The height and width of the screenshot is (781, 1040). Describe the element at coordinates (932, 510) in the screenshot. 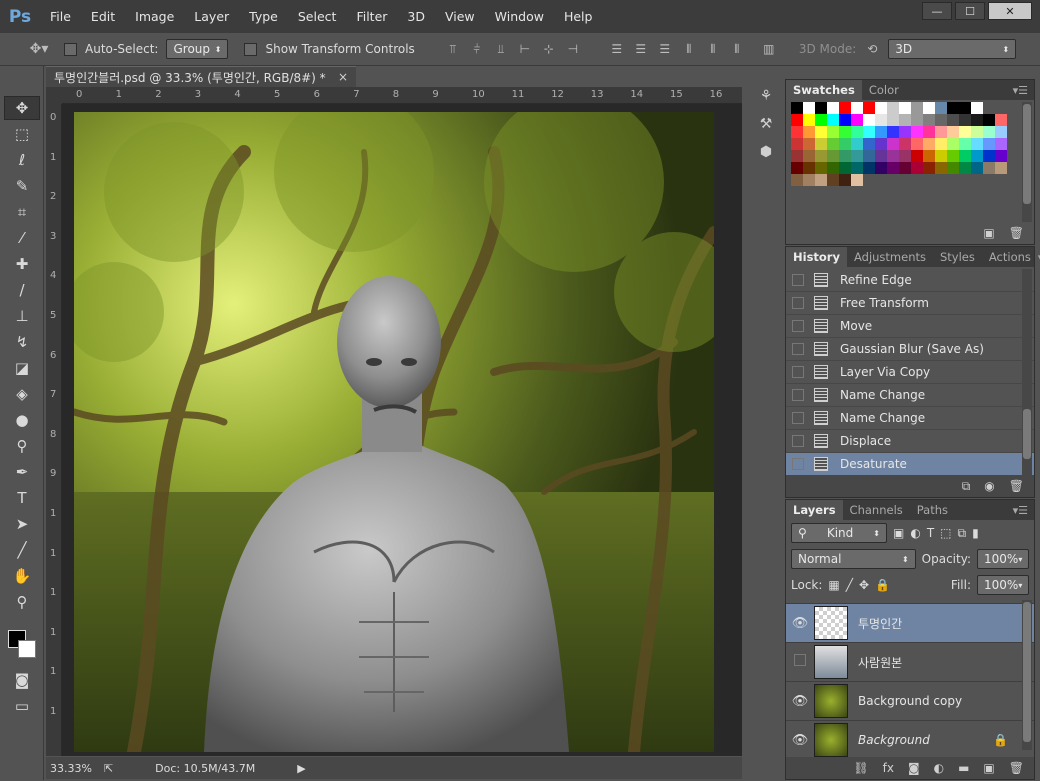

I see `tab-paths: Paths` at that location.